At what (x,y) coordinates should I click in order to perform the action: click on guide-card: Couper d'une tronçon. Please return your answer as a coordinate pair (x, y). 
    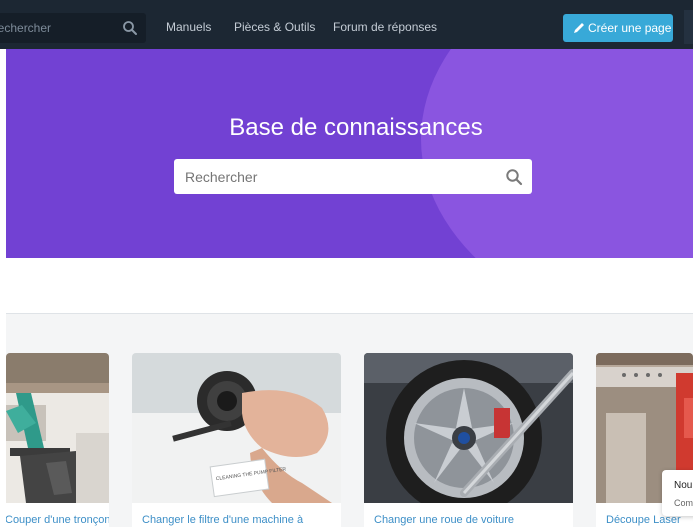
    Looking at the image, I should click on (57, 440).